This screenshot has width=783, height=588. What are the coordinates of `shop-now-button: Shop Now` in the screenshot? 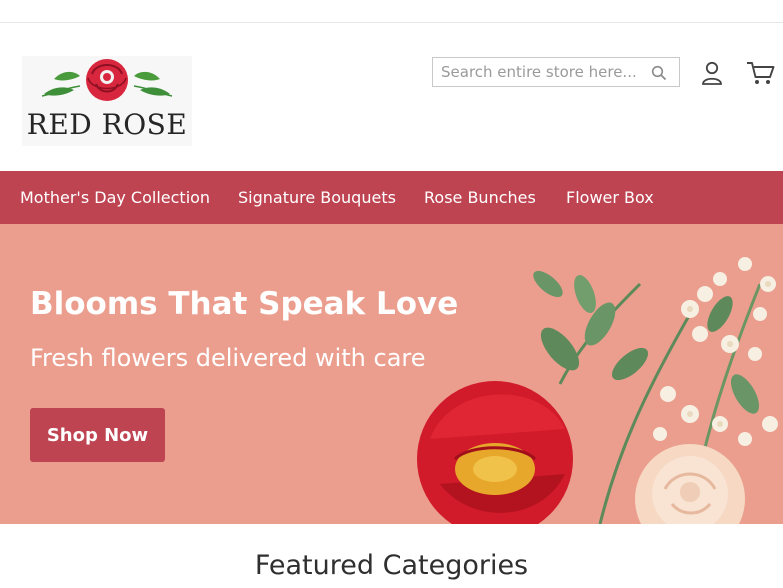 It's located at (97, 435).